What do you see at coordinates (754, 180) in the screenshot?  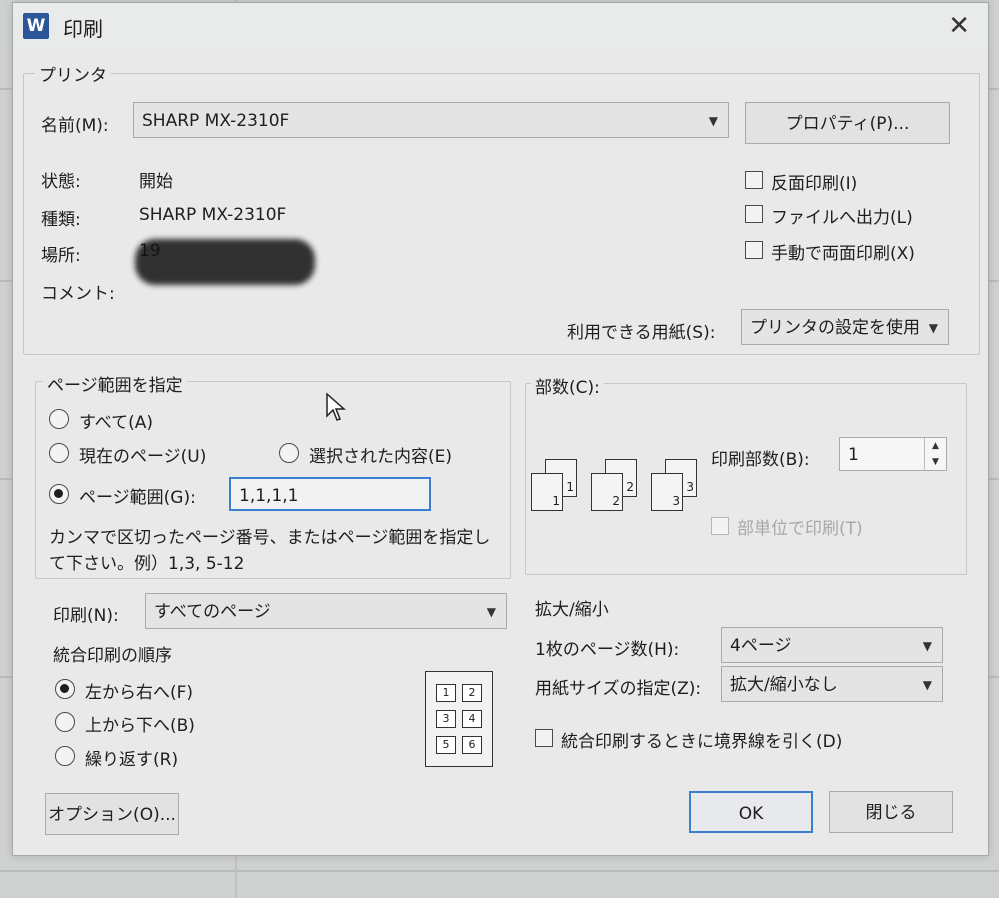 I see `reverse-print-checkbox` at bounding box center [754, 180].